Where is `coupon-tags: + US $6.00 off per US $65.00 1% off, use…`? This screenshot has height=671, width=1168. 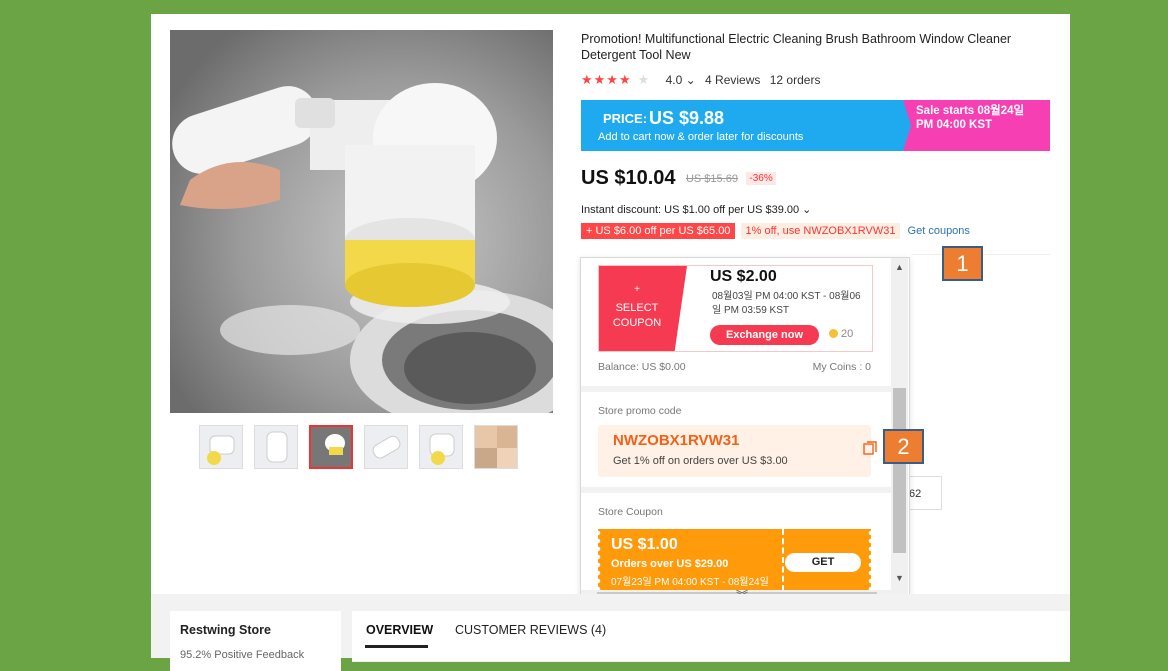
coupon-tags: + US $6.00 off per US $65.00 1% off, use… is located at coordinates (775, 231).